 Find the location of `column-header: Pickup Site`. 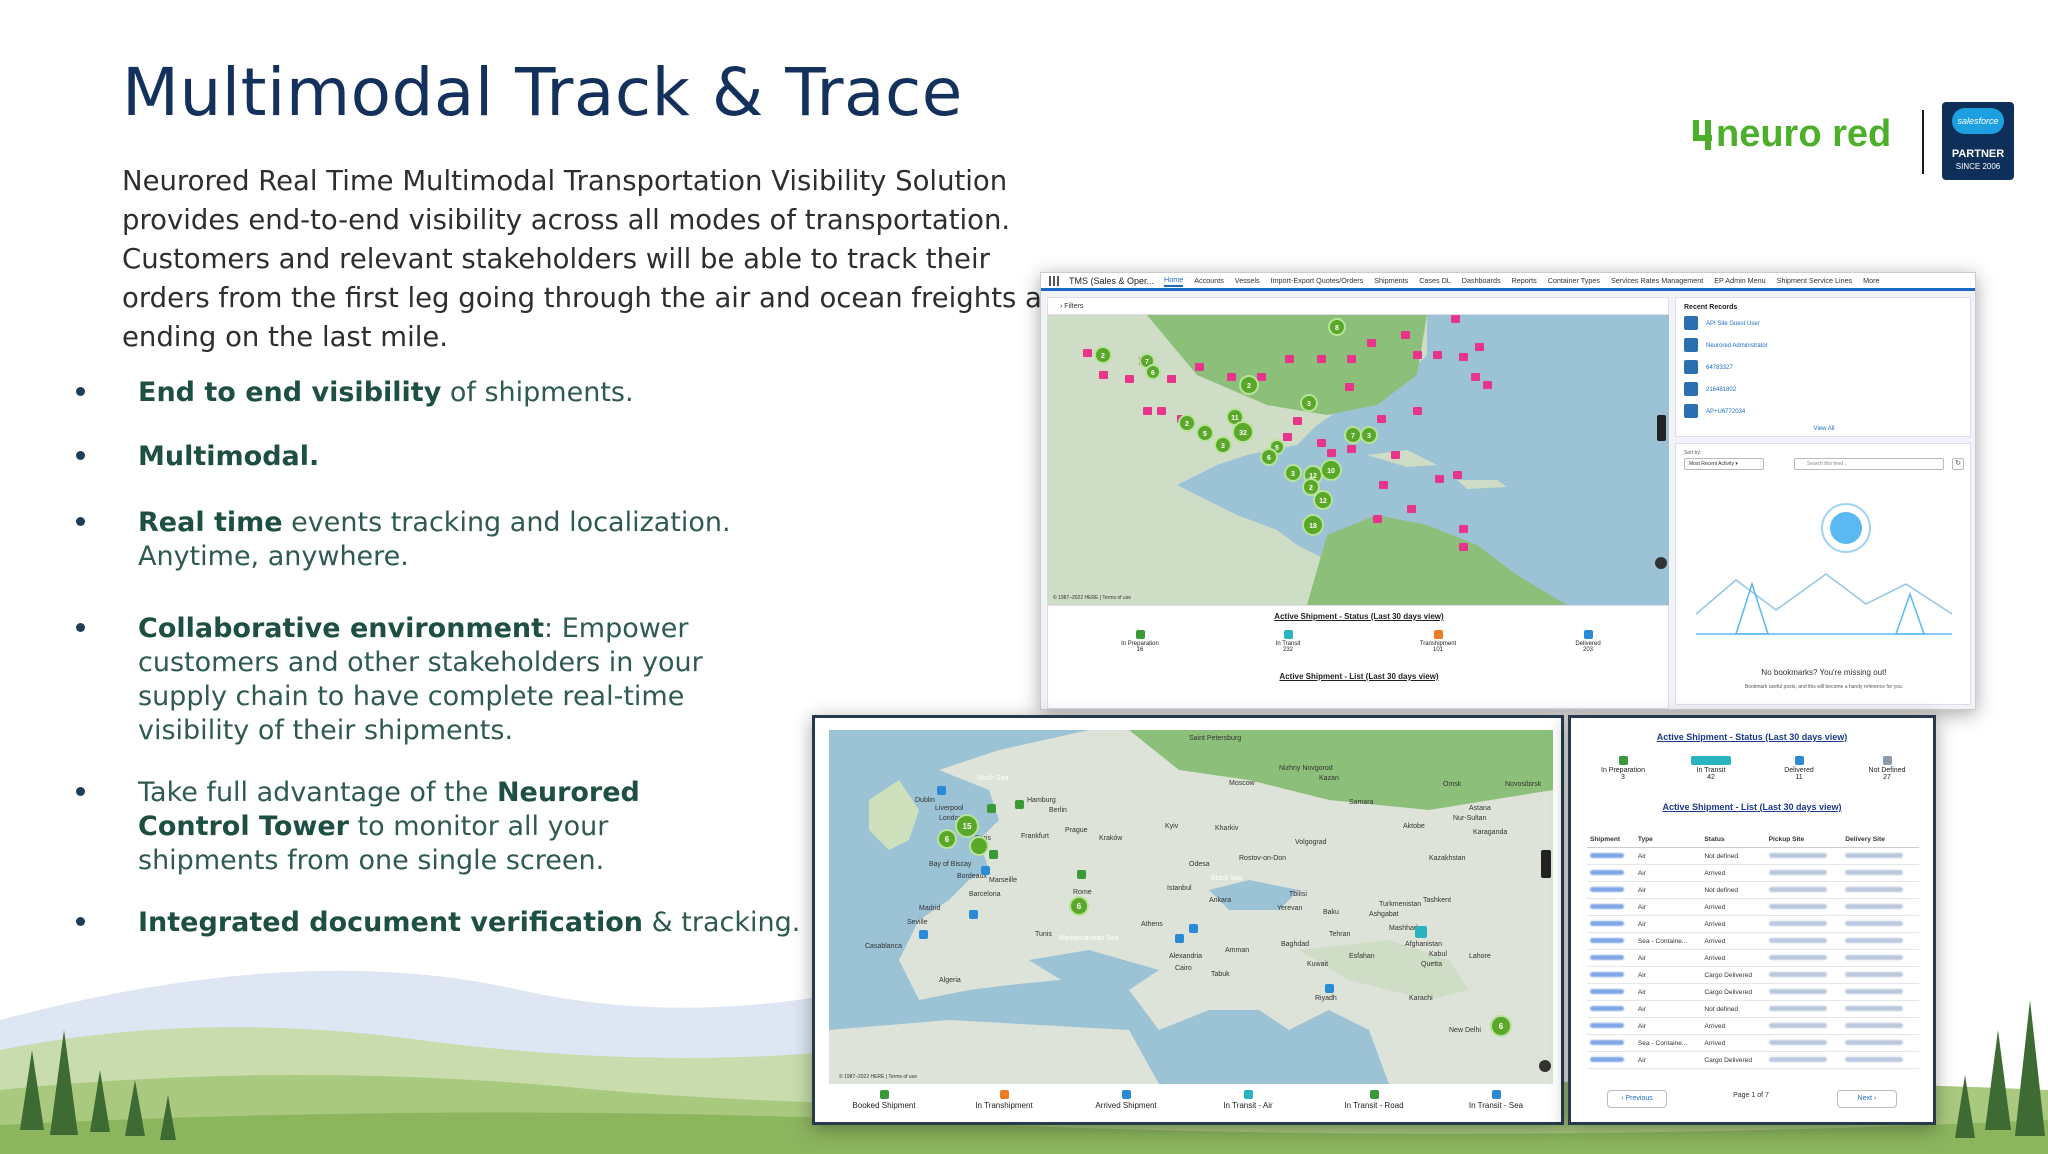

column-header: Pickup Site is located at coordinates (1804, 840).